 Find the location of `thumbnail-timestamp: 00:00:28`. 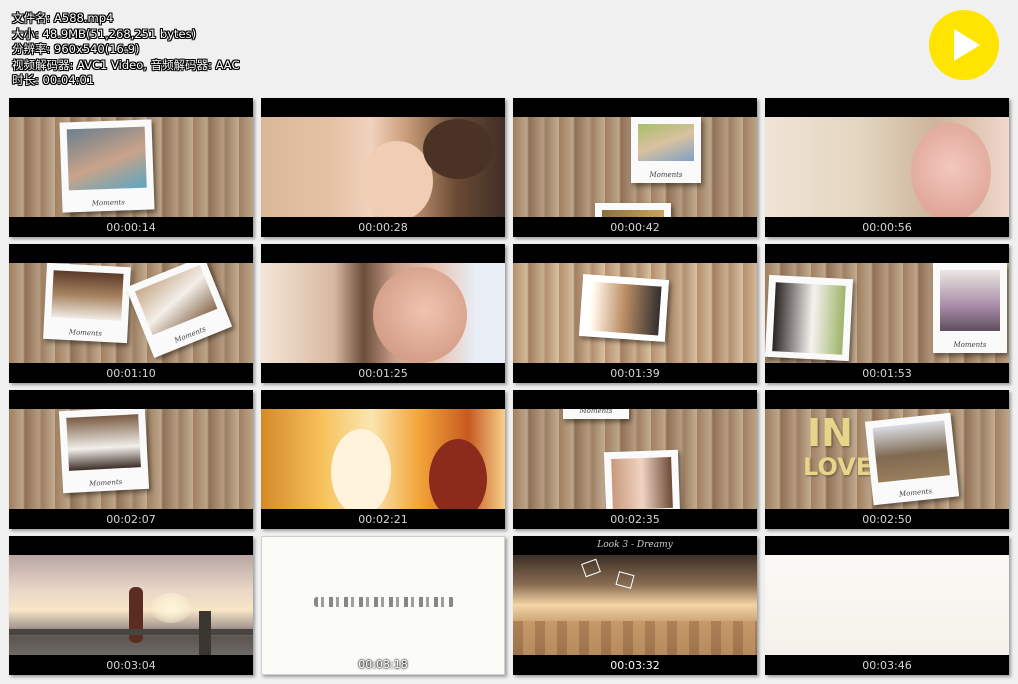

thumbnail-timestamp: 00:00:28 is located at coordinates (383, 227).